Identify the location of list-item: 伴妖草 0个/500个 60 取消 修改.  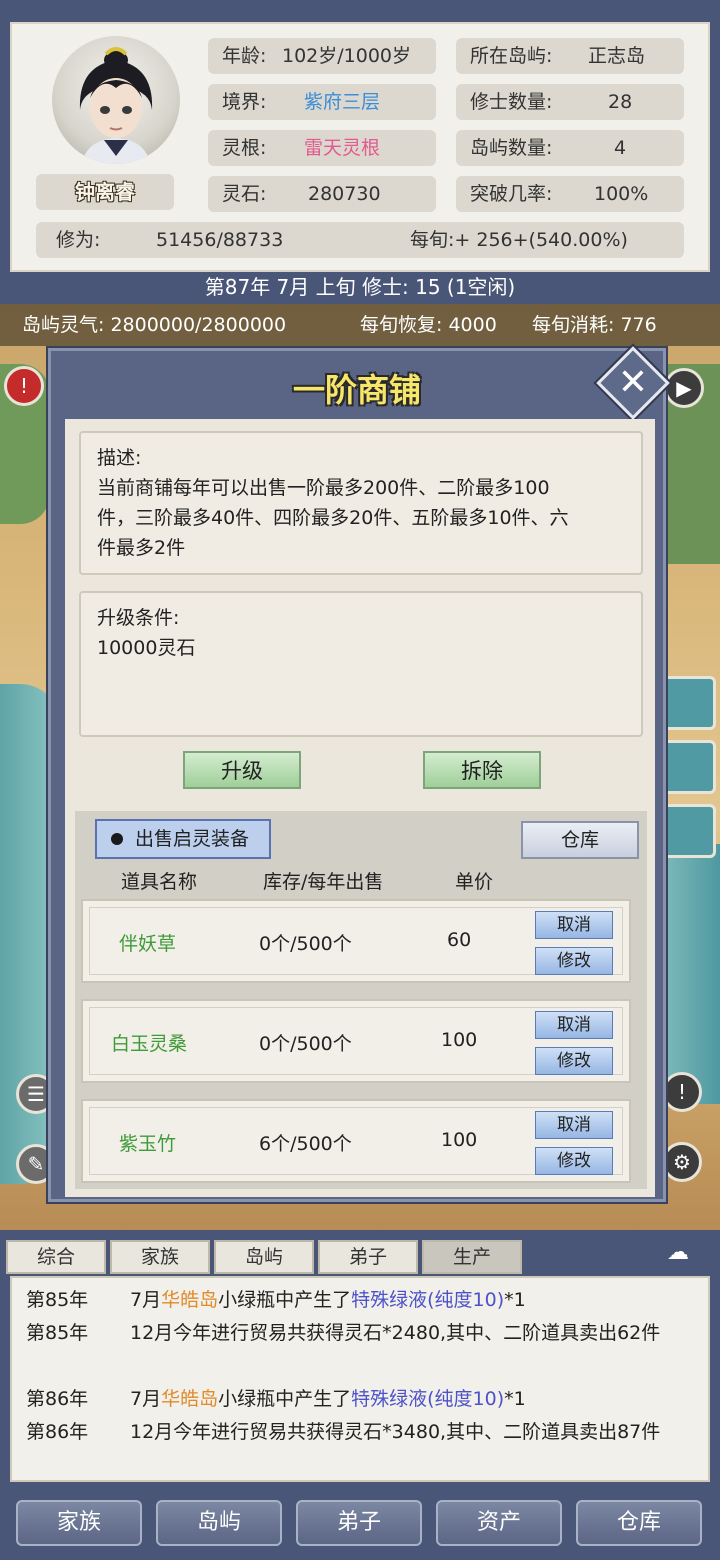
(356, 941).